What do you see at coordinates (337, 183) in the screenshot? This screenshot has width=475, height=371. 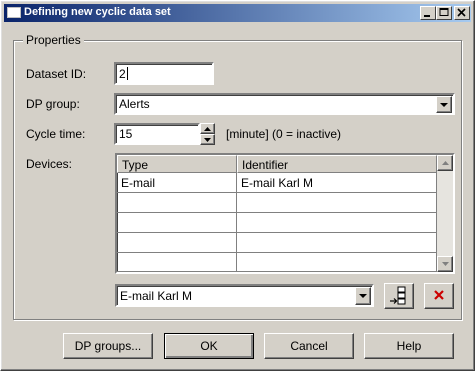 I see `table-cell-identifier: E-mail Karl M` at bounding box center [337, 183].